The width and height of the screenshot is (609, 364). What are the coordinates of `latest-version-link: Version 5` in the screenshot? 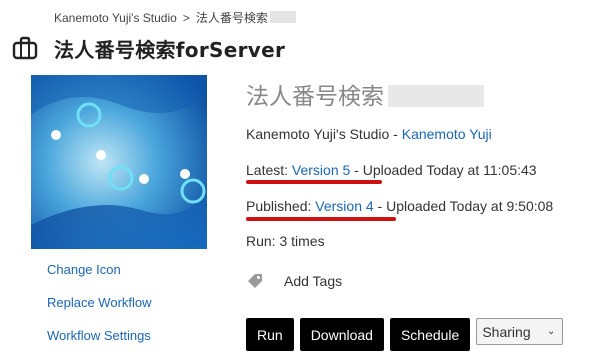 It's located at (321, 170).